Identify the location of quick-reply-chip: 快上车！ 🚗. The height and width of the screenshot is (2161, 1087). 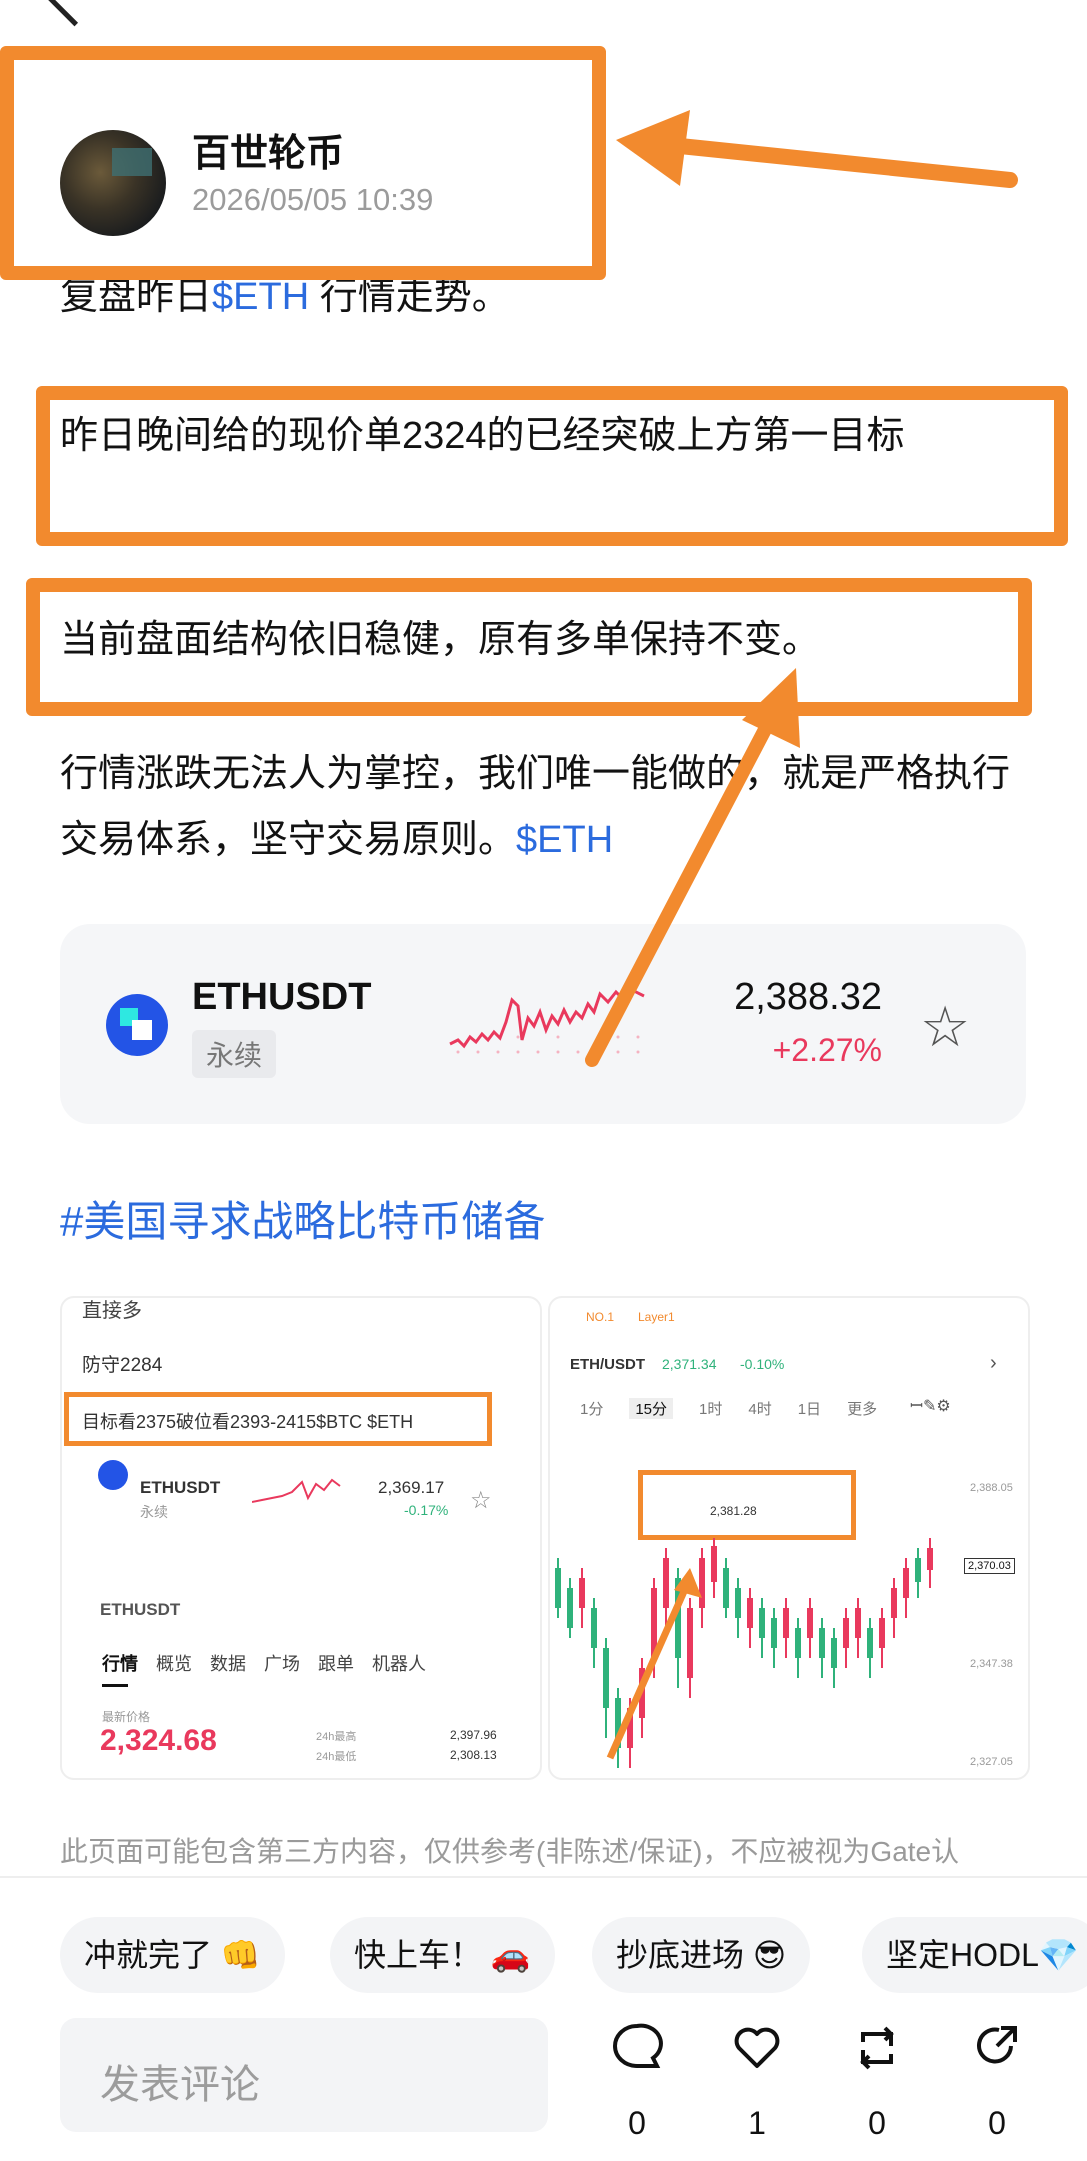
(442, 1955).